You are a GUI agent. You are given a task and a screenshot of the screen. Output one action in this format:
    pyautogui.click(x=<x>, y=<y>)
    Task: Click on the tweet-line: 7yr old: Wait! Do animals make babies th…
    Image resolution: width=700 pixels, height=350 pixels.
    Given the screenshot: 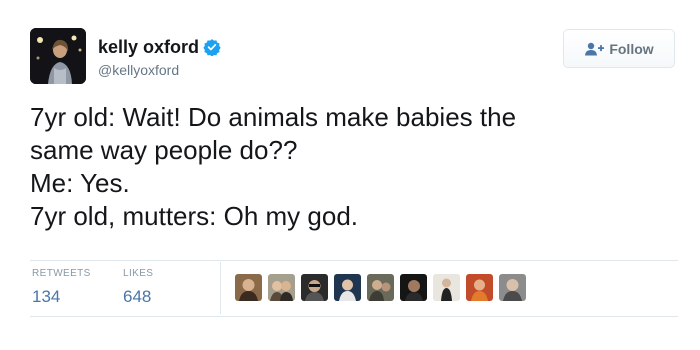 What is the action you would take?
    pyautogui.click(x=273, y=117)
    